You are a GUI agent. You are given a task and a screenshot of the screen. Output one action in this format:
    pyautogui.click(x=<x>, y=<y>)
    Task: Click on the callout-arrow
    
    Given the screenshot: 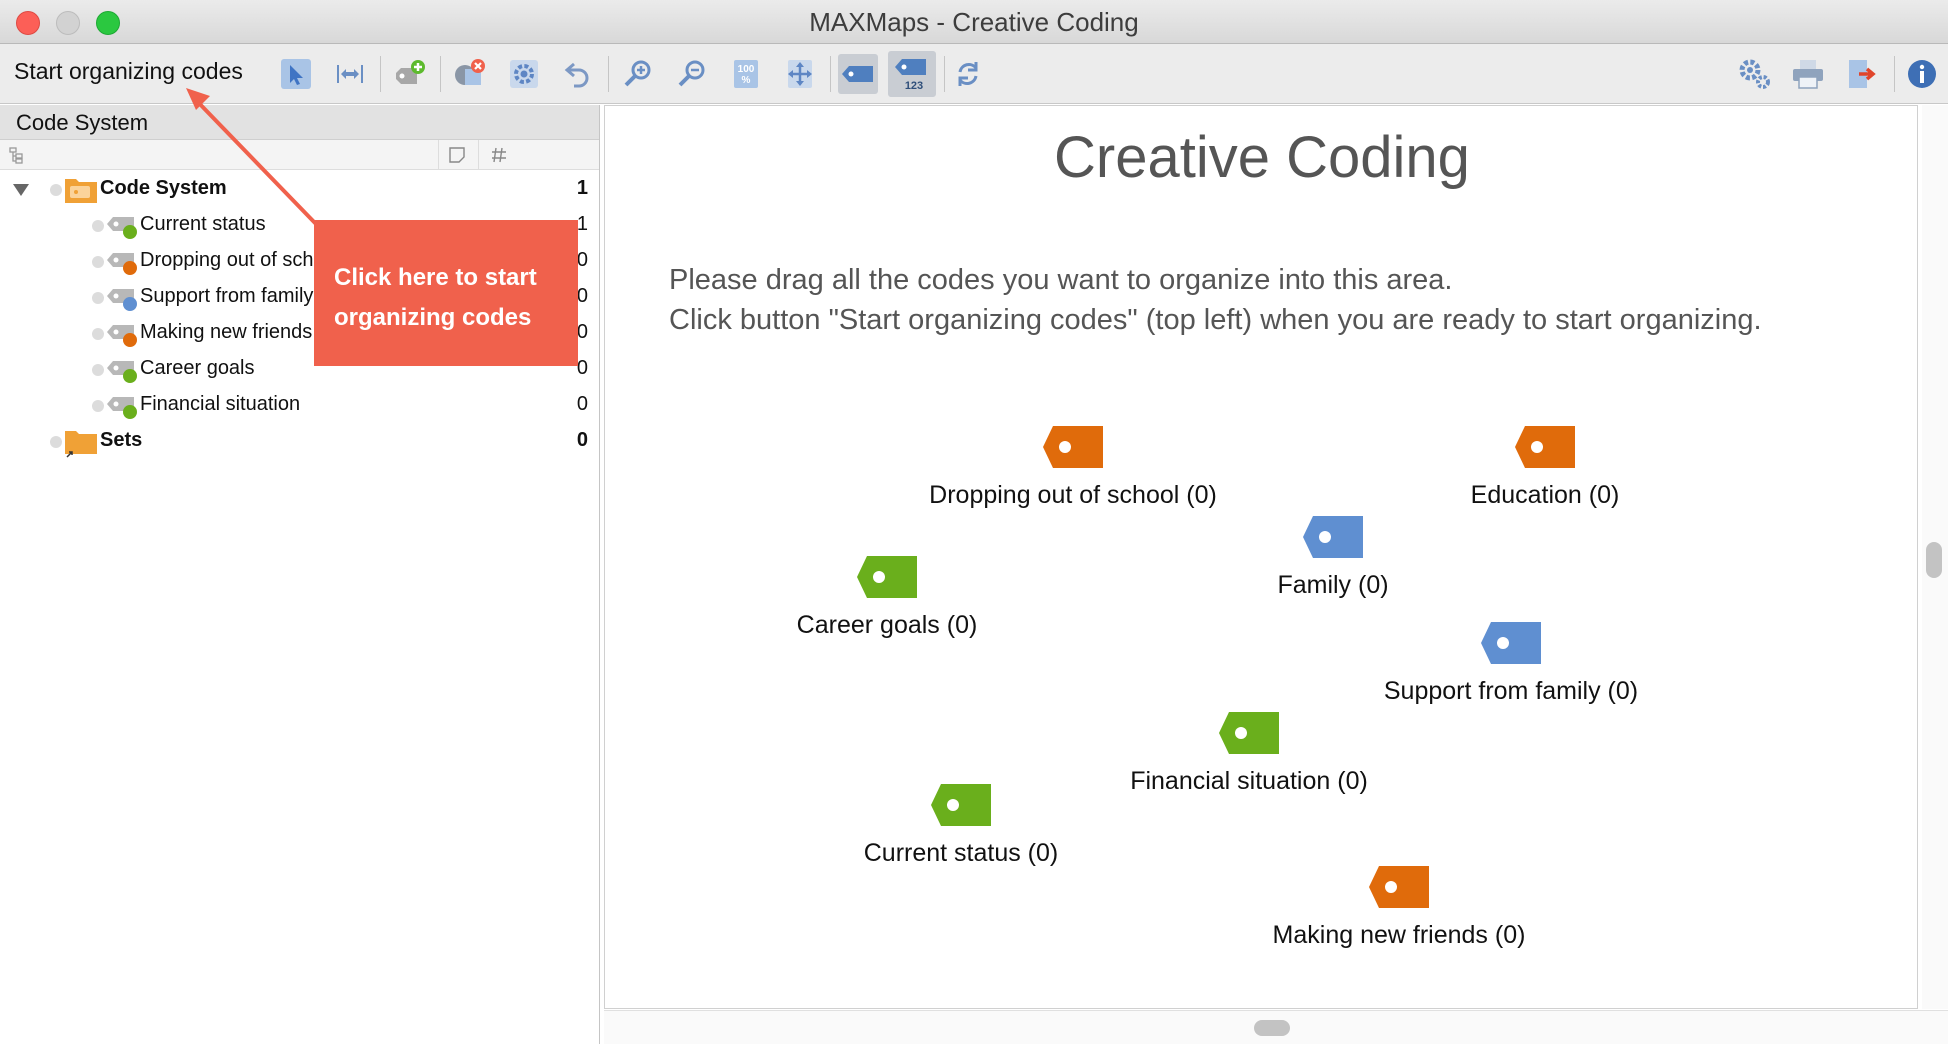 What is the action you would take?
    pyautogui.click(x=252, y=157)
    